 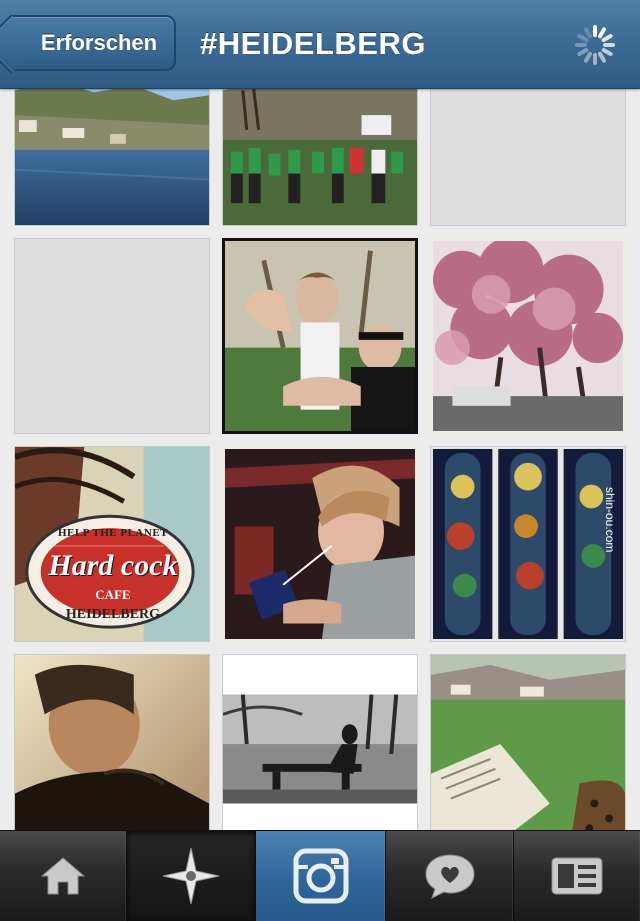 I want to click on speech-heart-icon, so click(x=449, y=876).